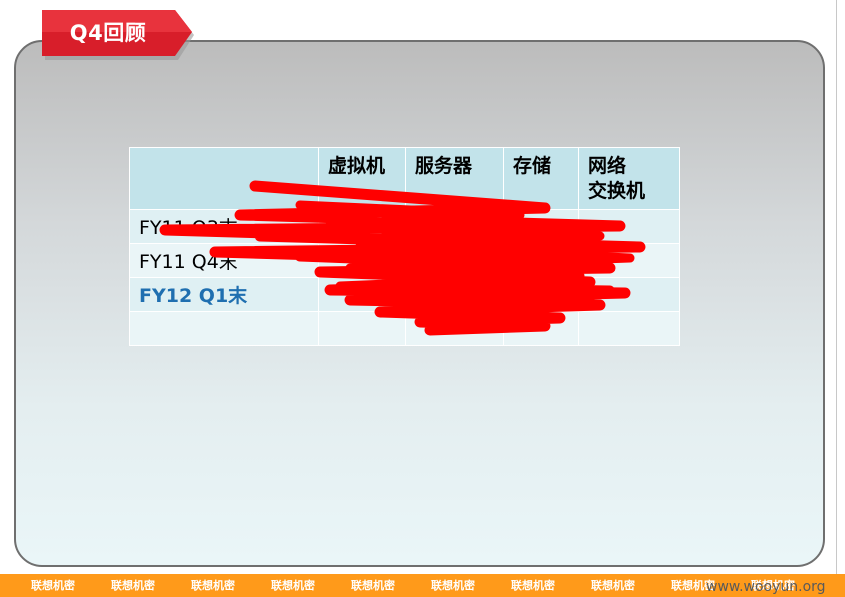  I want to click on table-header-empty, so click(224, 178).